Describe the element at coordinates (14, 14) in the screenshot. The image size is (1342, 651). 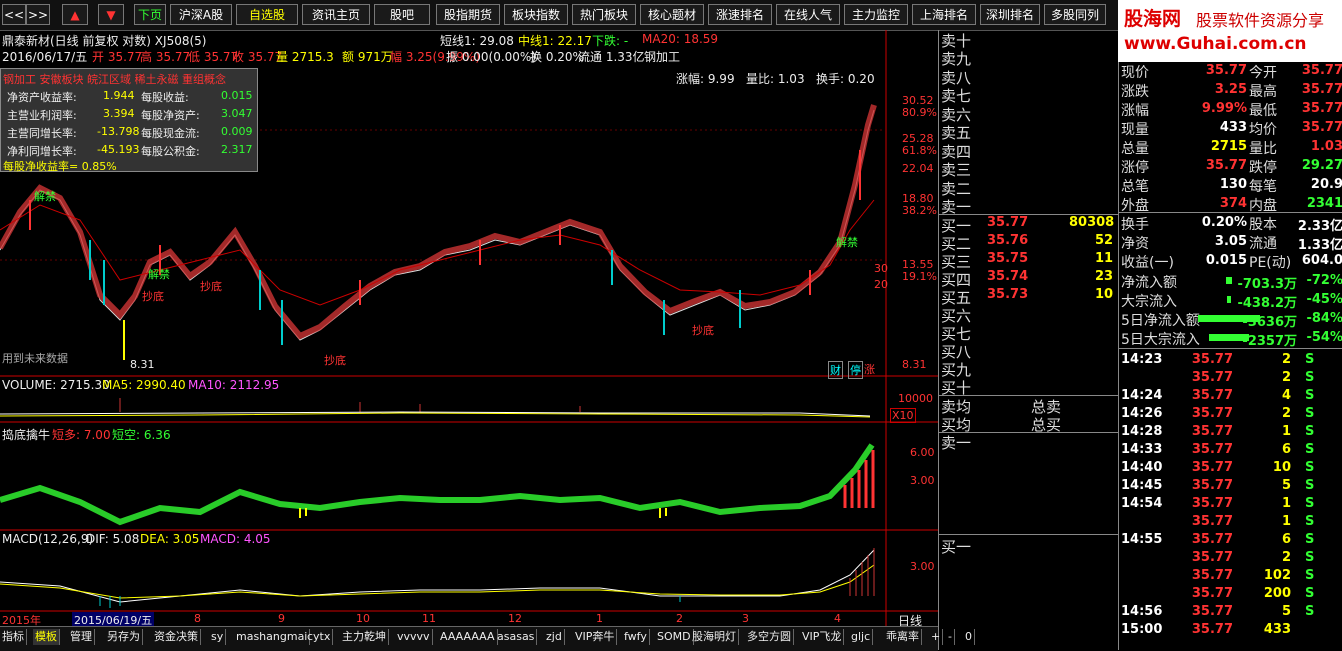
I see `nav-prev-button: <<` at that location.